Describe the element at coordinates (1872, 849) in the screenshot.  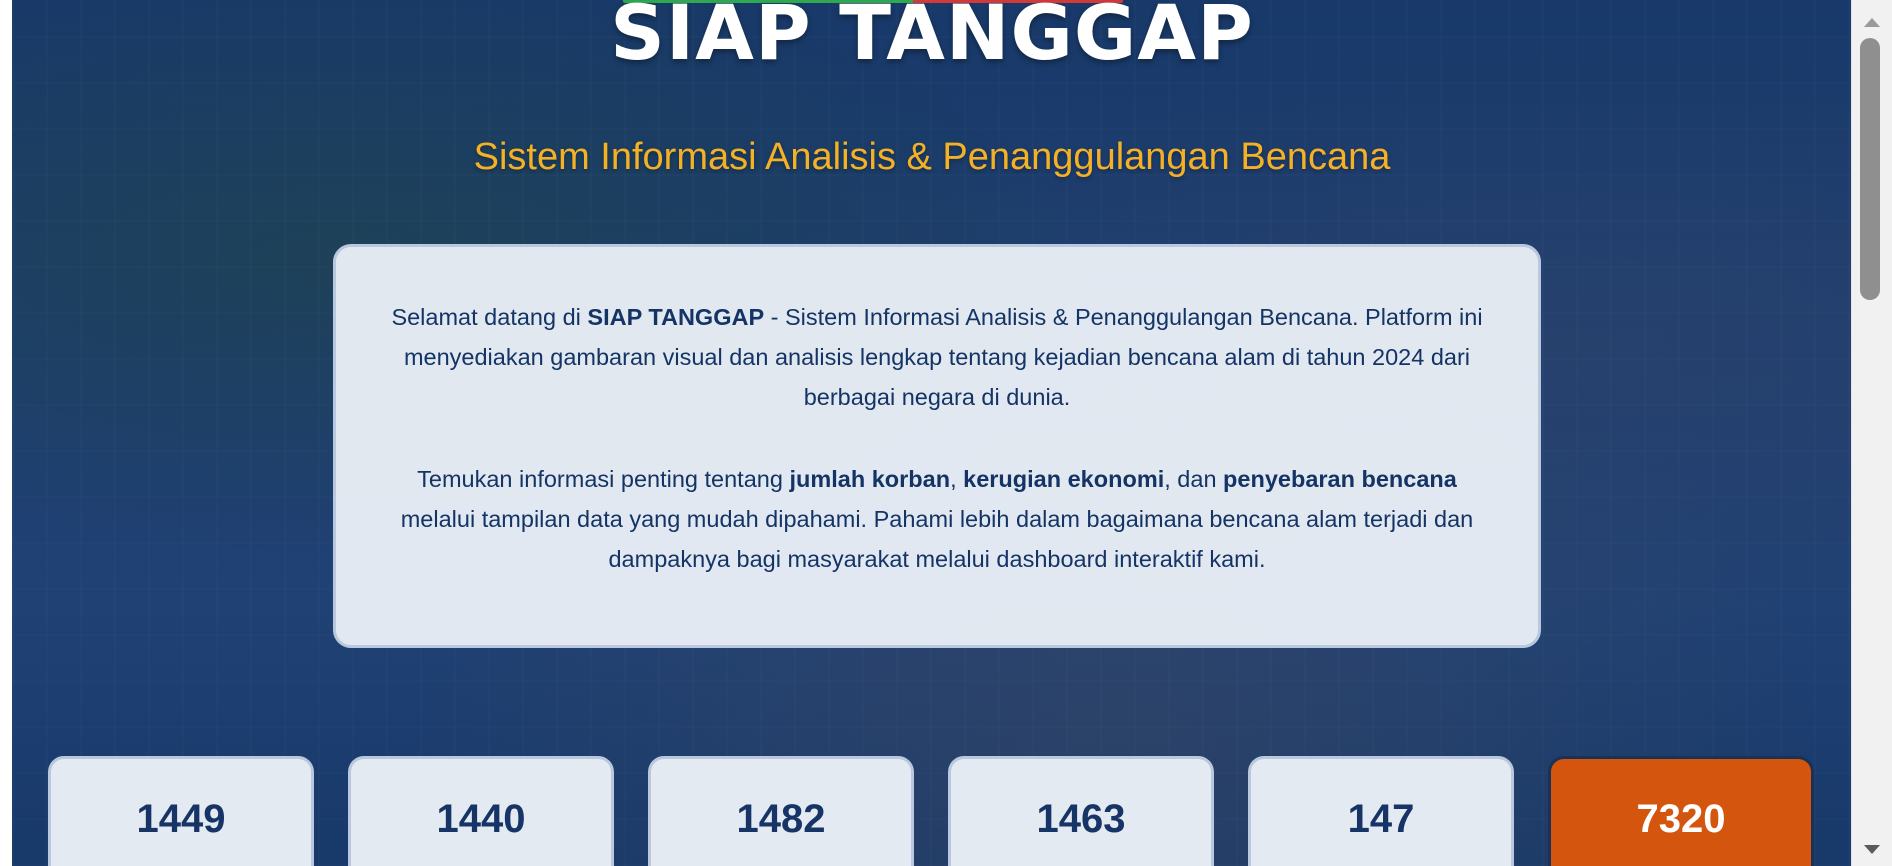
I see `scroll-down-arrow-icon` at that location.